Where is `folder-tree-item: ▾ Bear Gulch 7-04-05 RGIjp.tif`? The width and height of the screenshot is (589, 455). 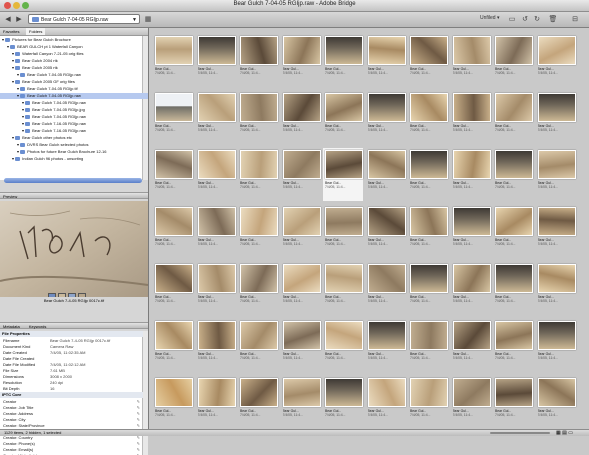
folder-tree-item: ▾ Bear Gulch 7-04-05 RGIjp.tif is located at coordinates (47, 89).